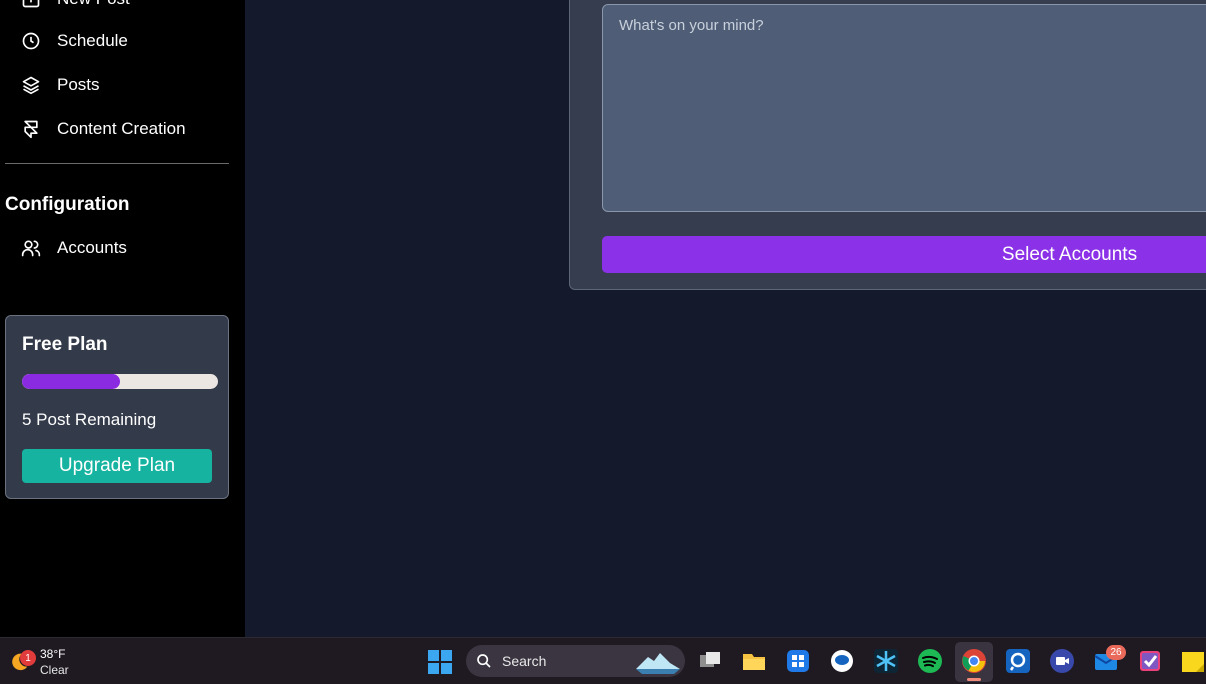 This screenshot has height=684, width=1206. Describe the element at coordinates (1018, 661) in the screenshot. I see `screen-search-icon` at that location.